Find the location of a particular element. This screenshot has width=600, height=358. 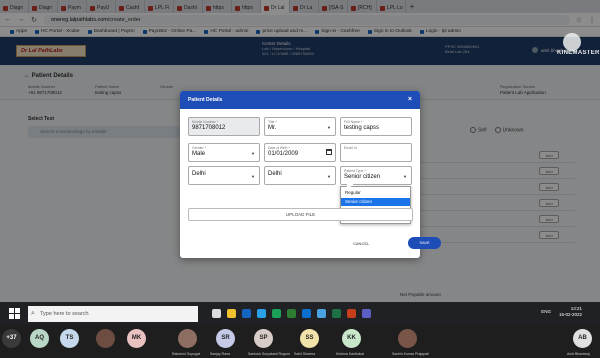

participant-name: Sachin Kumar Prajapati is located at coordinates (410, 354).